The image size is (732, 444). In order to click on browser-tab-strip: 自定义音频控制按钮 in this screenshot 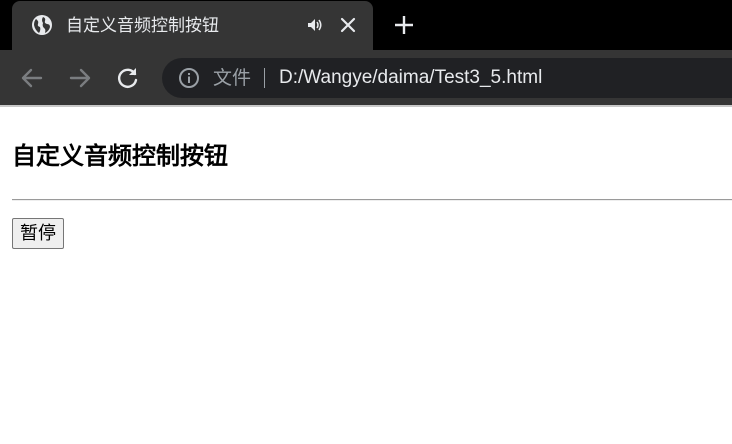, I will do `click(366, 25)`.